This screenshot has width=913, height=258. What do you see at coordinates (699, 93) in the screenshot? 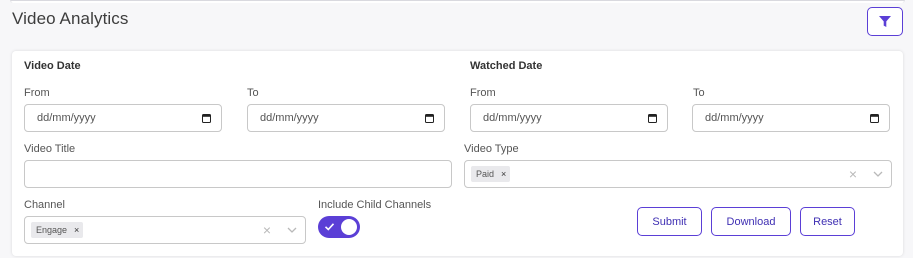
I see `watched-date-to-label: To` at bounding box center [699, 93].